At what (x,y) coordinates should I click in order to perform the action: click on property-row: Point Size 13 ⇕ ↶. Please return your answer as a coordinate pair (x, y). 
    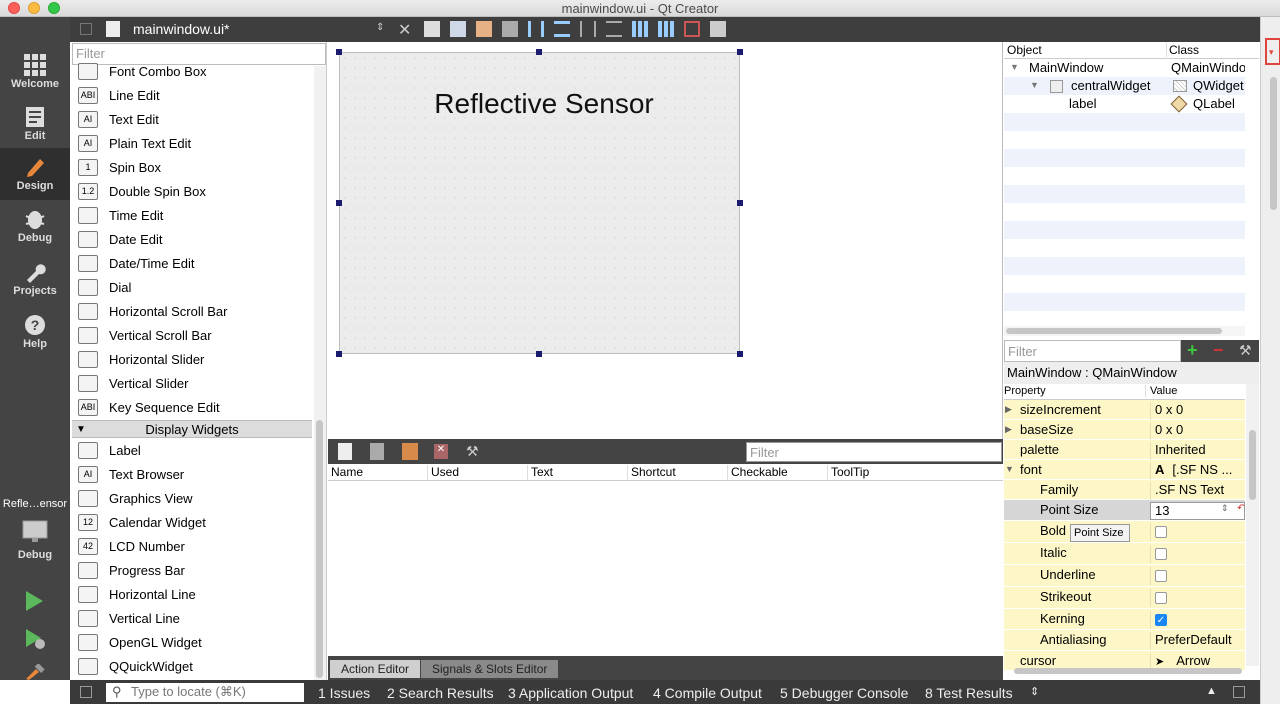
    Looking at the image, I should click on (1124, 510).